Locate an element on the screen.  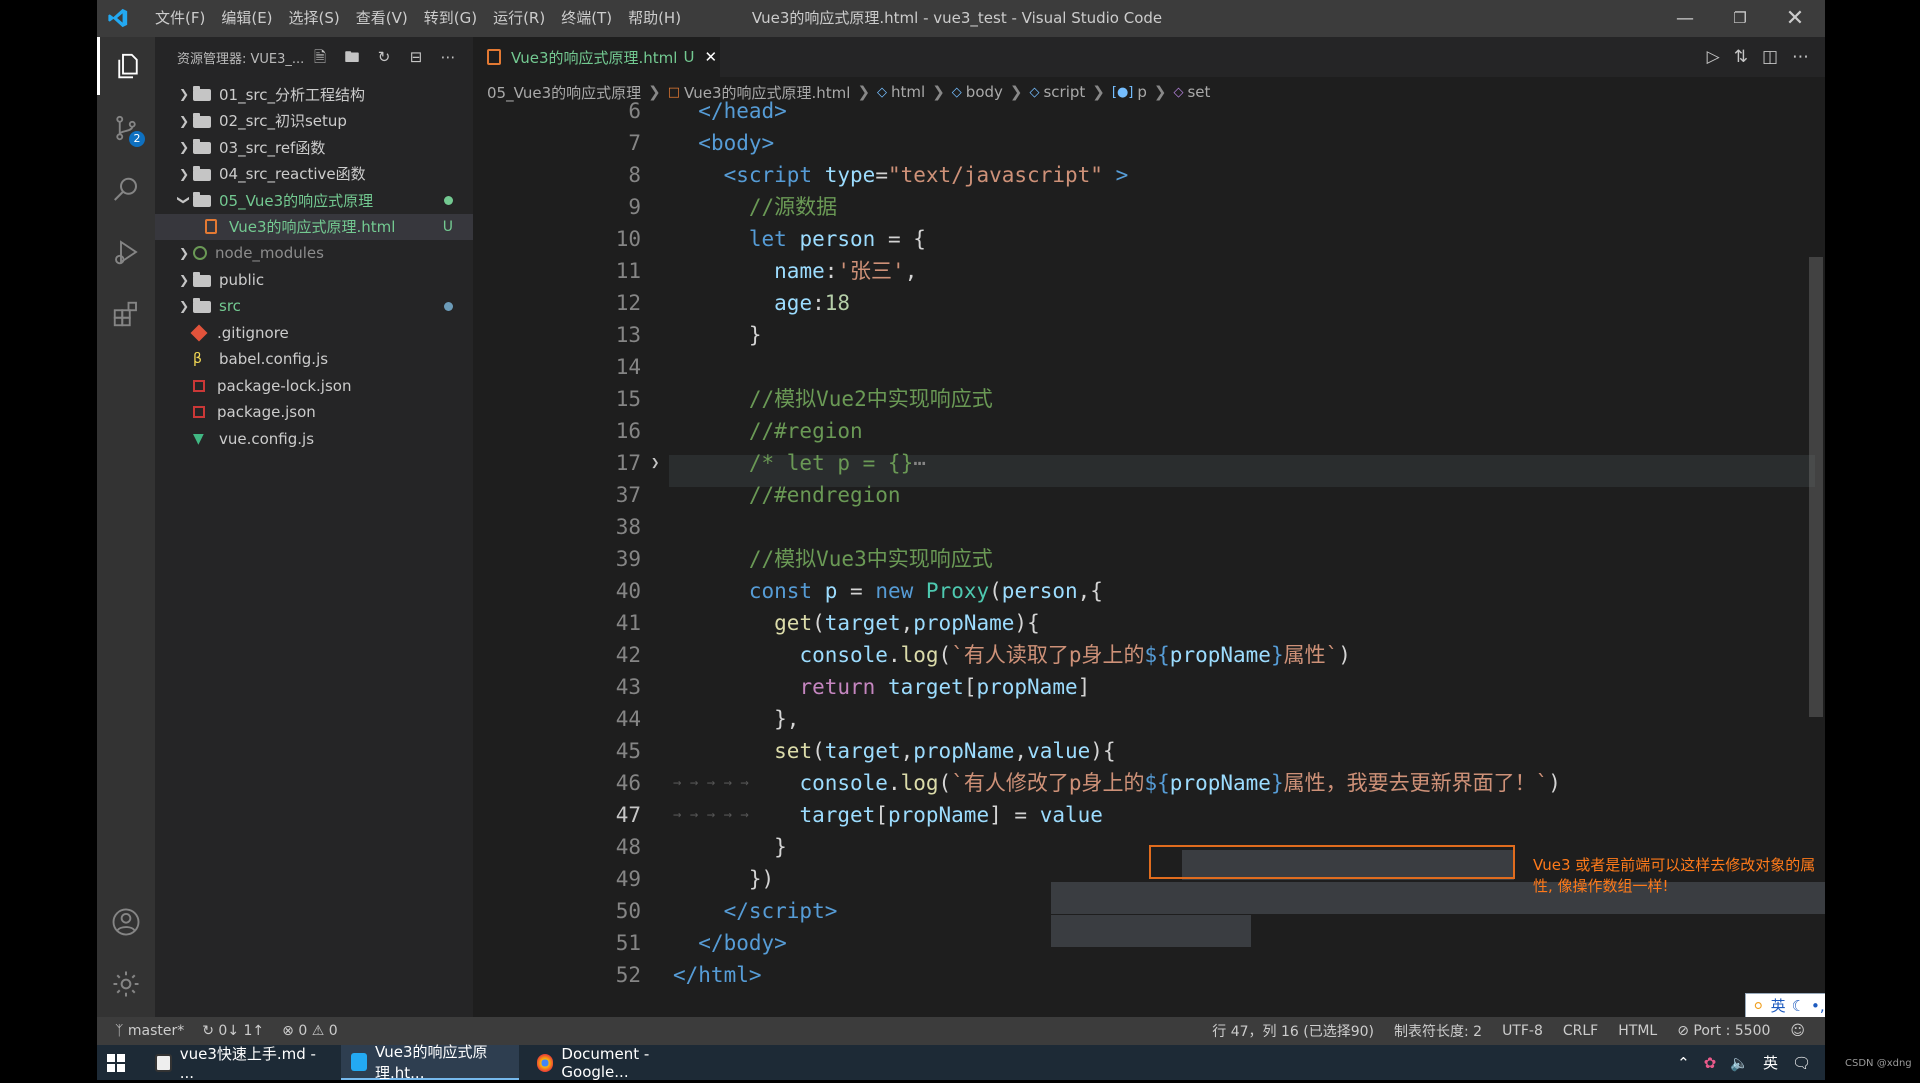
chrome-app-icon is located at coordinates (545, 1062).